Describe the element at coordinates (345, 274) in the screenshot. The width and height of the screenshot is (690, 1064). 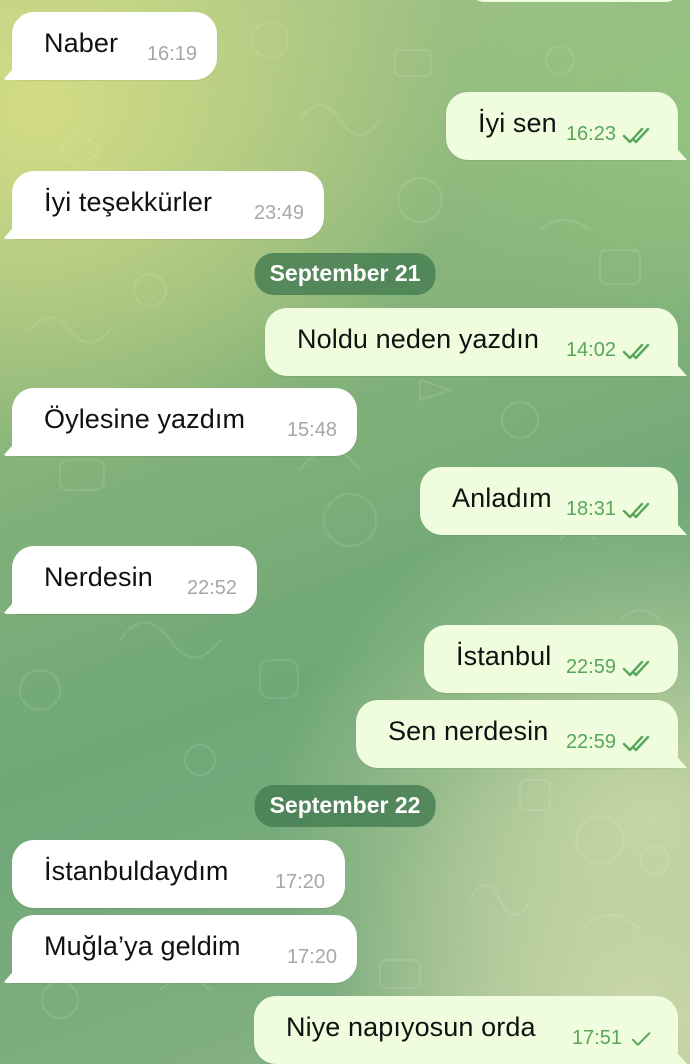
I see `date-separator: September 21` at that location.